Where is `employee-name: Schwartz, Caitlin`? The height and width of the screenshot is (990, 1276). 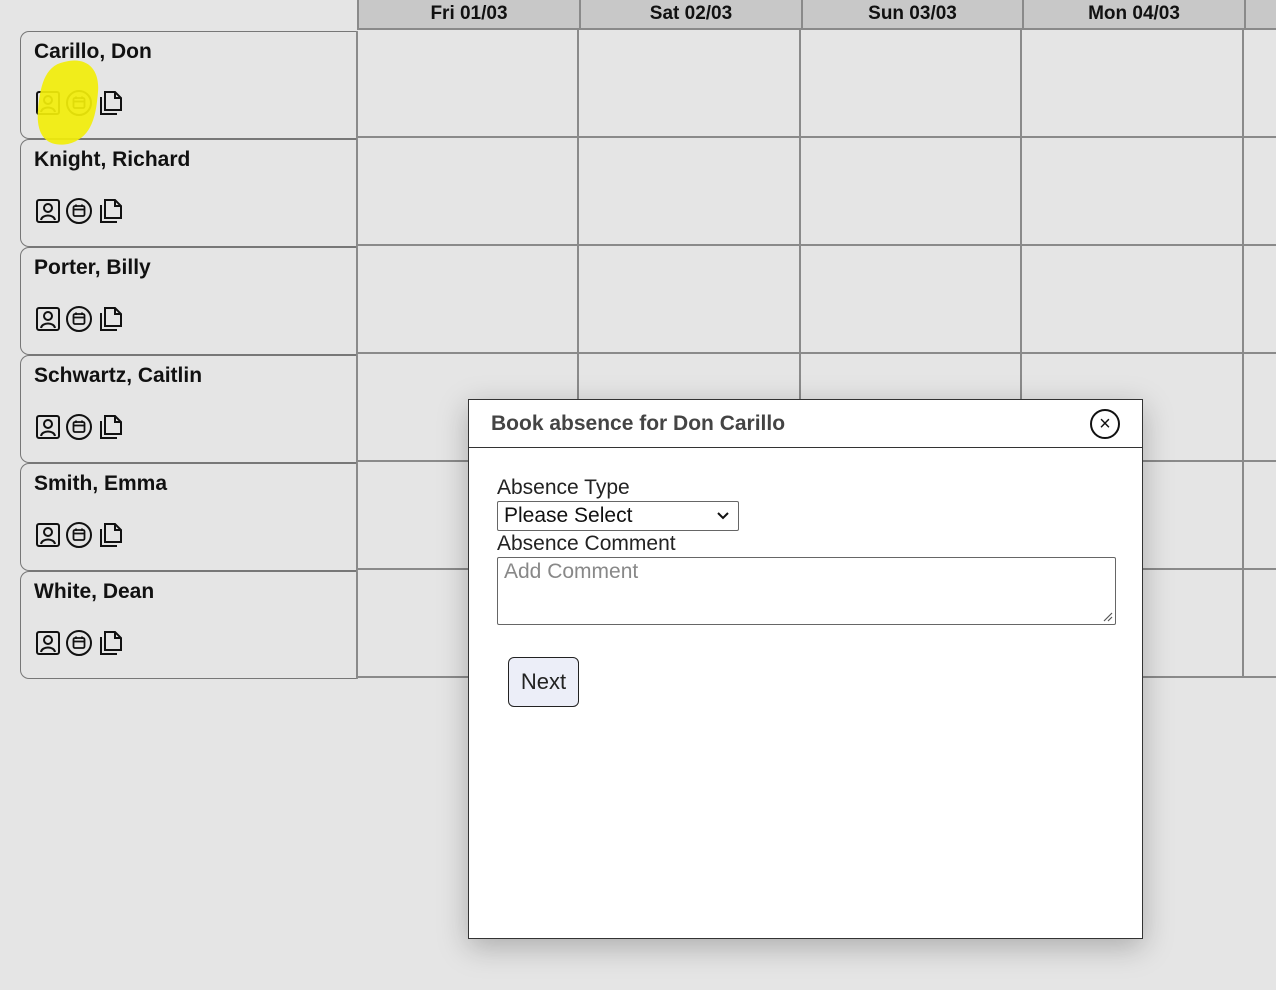
employee-name: Schwartz, Caitlin is located at coordinates (118, 375).